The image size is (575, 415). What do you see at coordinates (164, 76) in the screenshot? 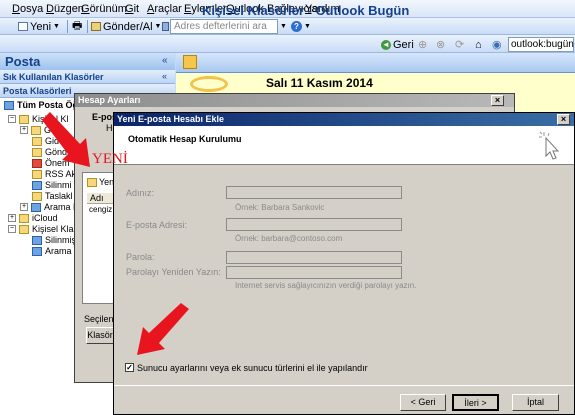
I see `chevron-up-icon: «` at bounding box center [164, 76].